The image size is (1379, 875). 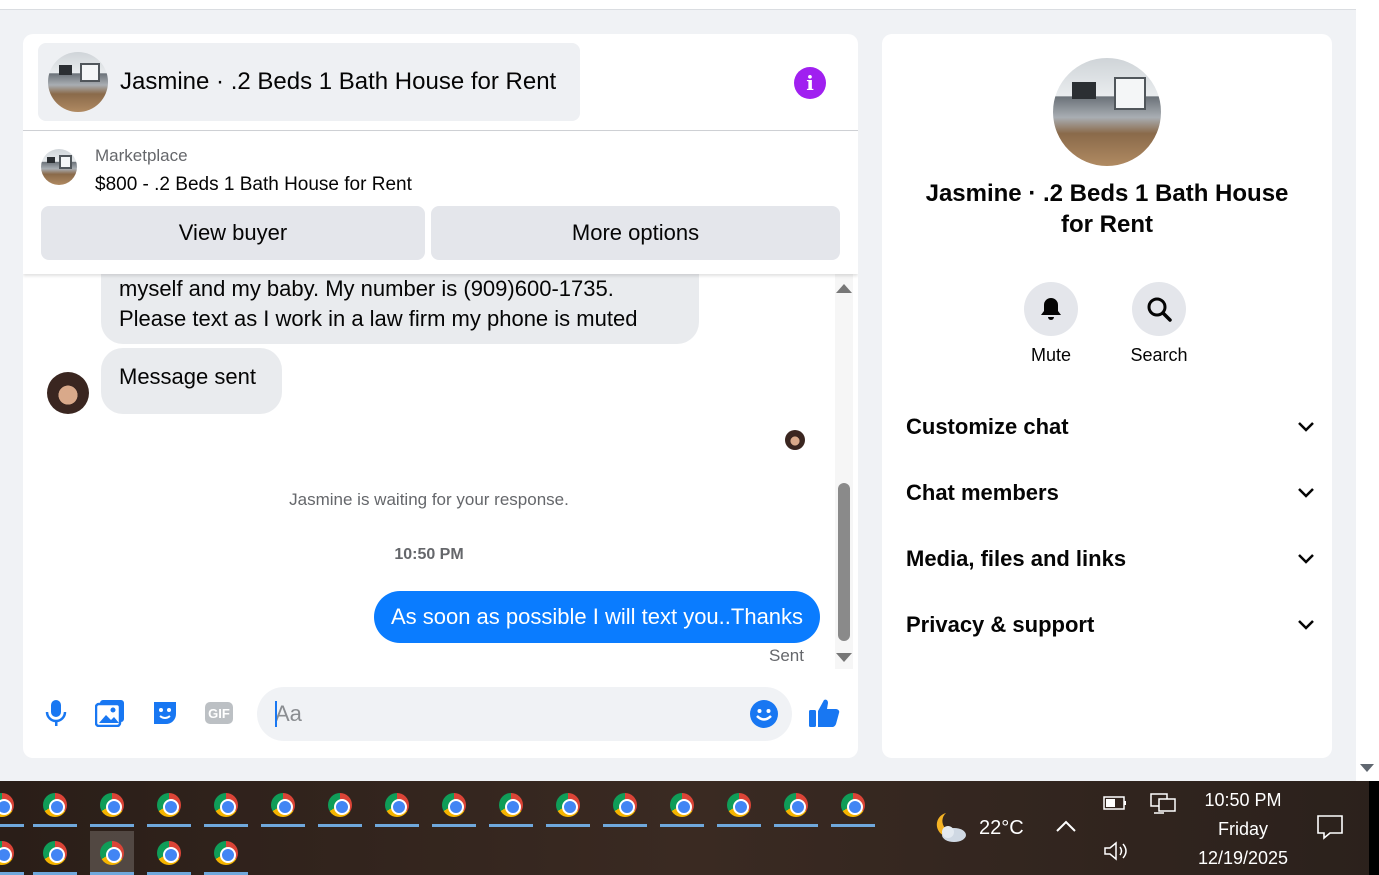 I want to click on clock-date: 12/19/2025, so click(x=1243, y=858).